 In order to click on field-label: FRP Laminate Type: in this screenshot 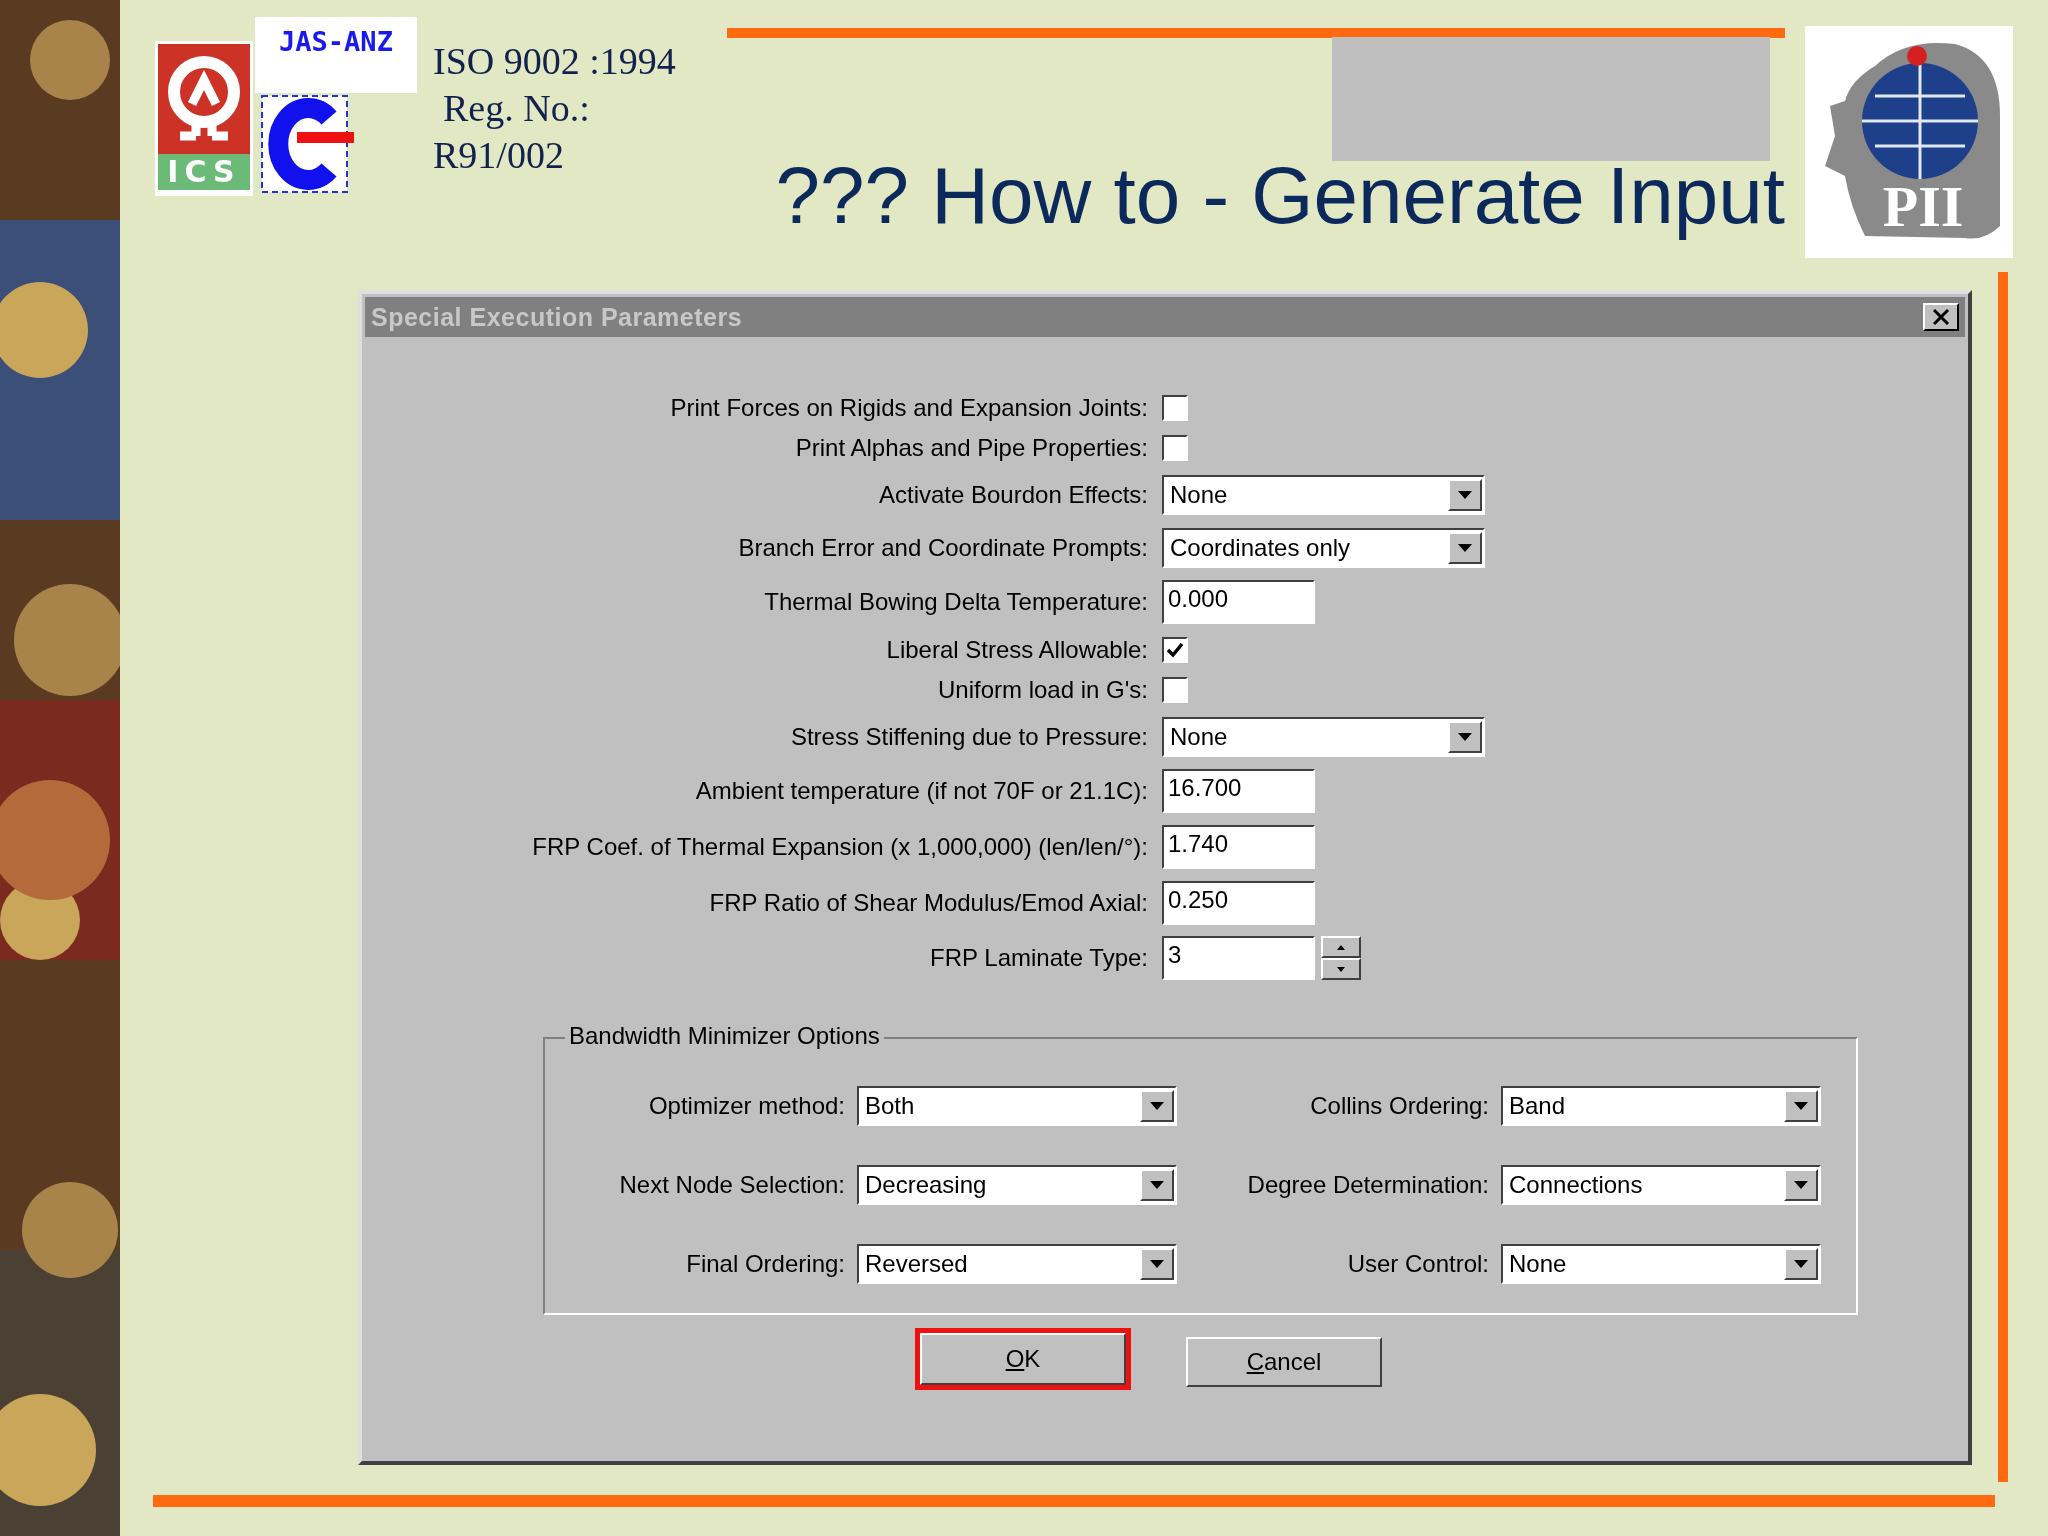, I will do `click(1038, 958)`.